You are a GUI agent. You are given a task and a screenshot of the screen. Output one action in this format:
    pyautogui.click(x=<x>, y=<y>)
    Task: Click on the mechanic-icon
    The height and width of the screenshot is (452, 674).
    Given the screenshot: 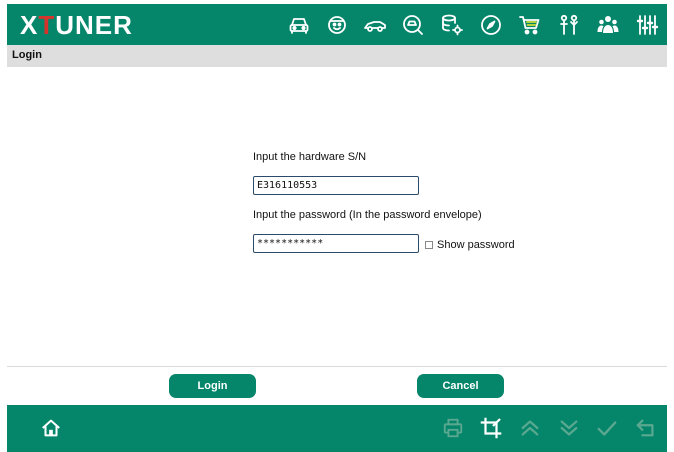 What is the action you would take?
    pyautogui.click(x=337, y=25)
    